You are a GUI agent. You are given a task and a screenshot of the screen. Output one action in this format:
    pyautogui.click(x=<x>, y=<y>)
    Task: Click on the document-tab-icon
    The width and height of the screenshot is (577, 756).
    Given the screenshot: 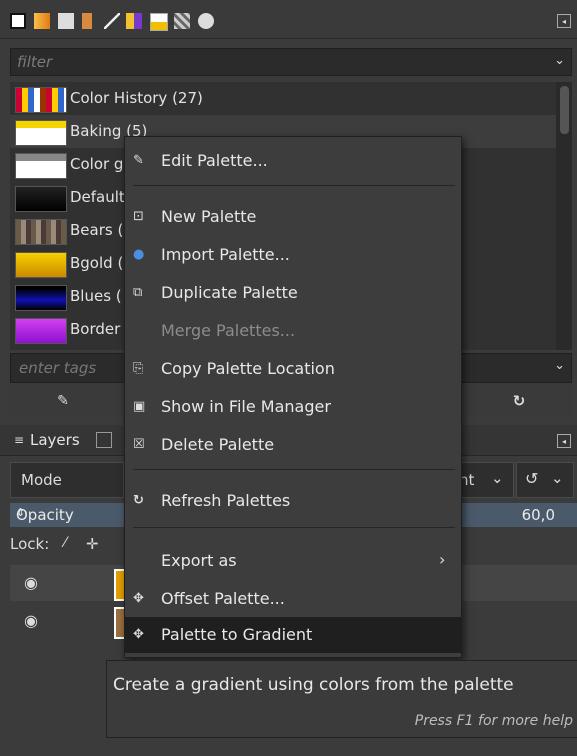 What is the action you would take?
    pyautogui.click(x=87, y=21)
    